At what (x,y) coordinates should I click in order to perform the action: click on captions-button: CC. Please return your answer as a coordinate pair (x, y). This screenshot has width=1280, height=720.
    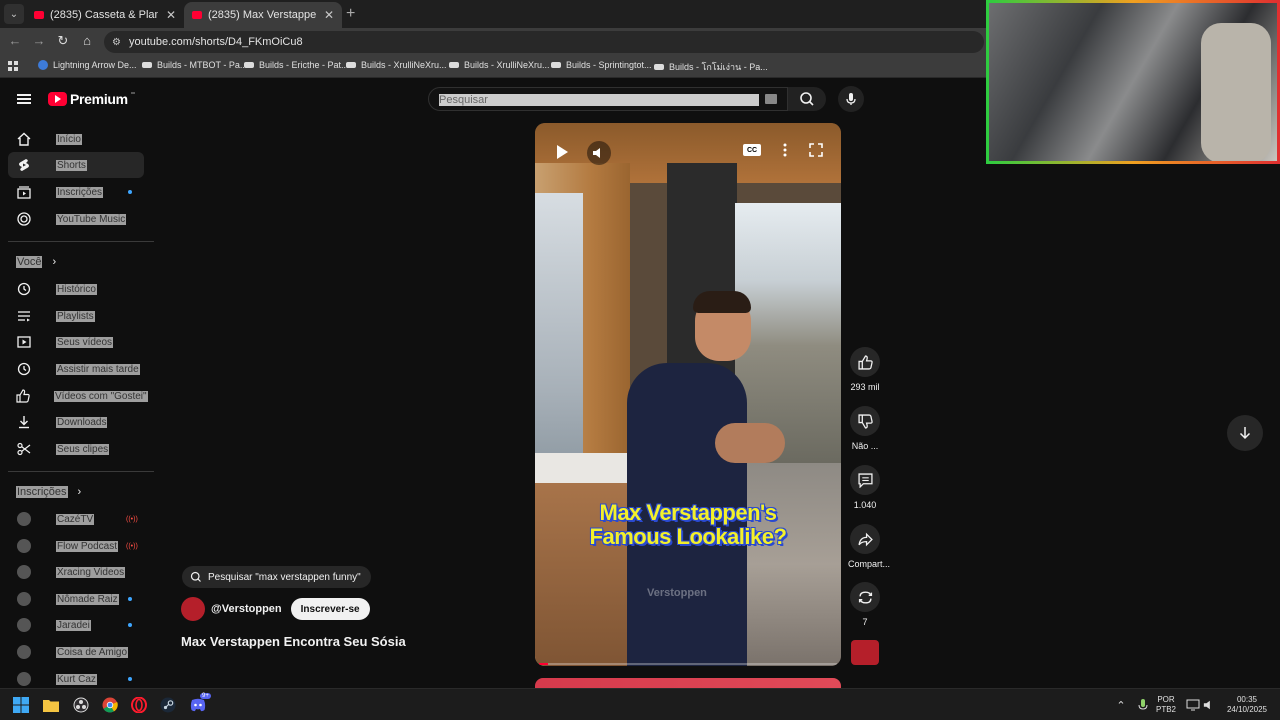
    Looking at the image, I should click on (752, 150).